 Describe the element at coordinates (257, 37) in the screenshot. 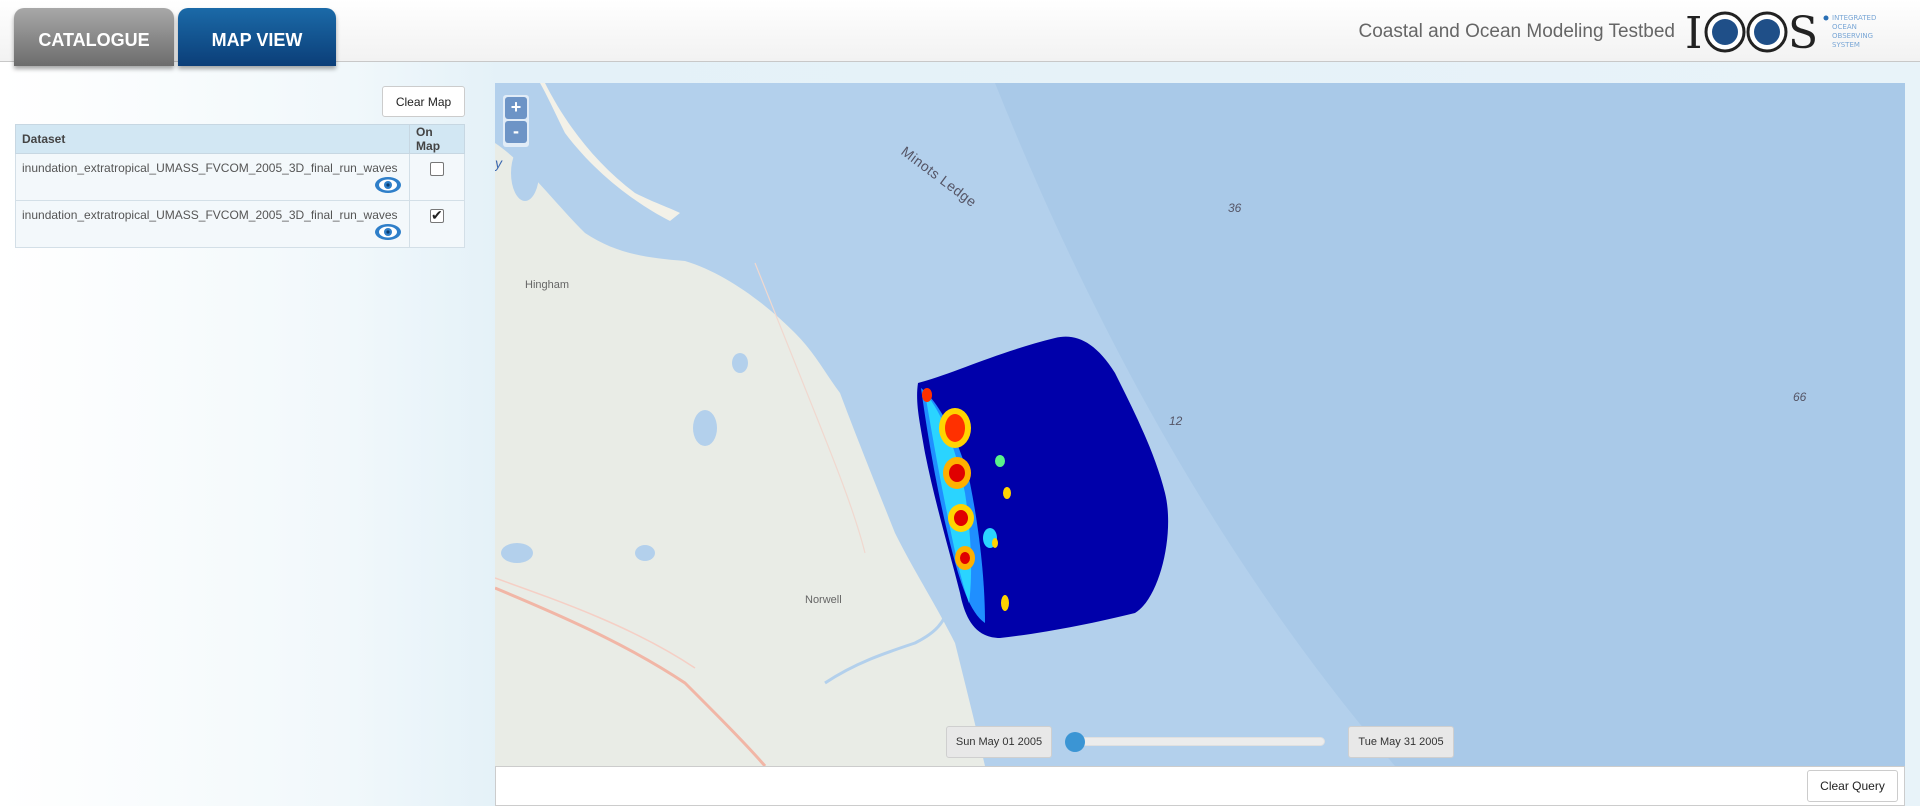

I see `tab-map-view: MAP VIEW` at that location.